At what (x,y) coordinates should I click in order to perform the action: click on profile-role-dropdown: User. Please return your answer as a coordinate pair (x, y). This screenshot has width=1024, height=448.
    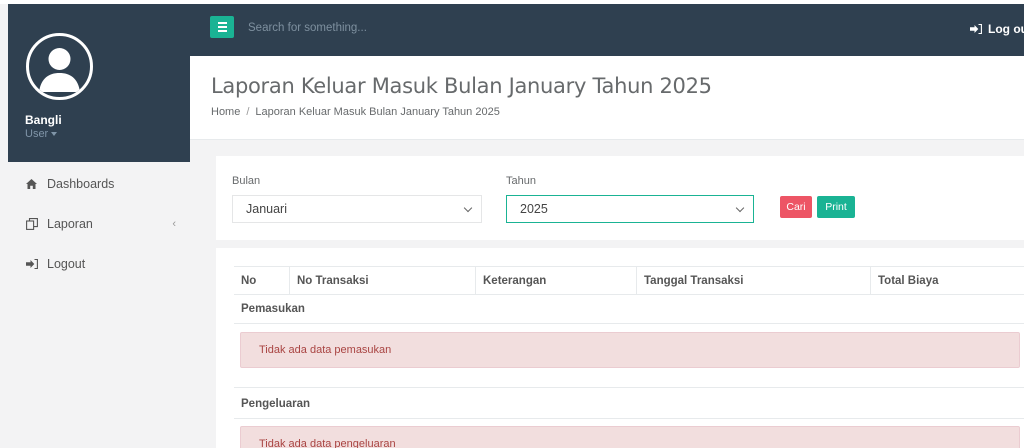
    Looking at the image, I should click on (41, 134).